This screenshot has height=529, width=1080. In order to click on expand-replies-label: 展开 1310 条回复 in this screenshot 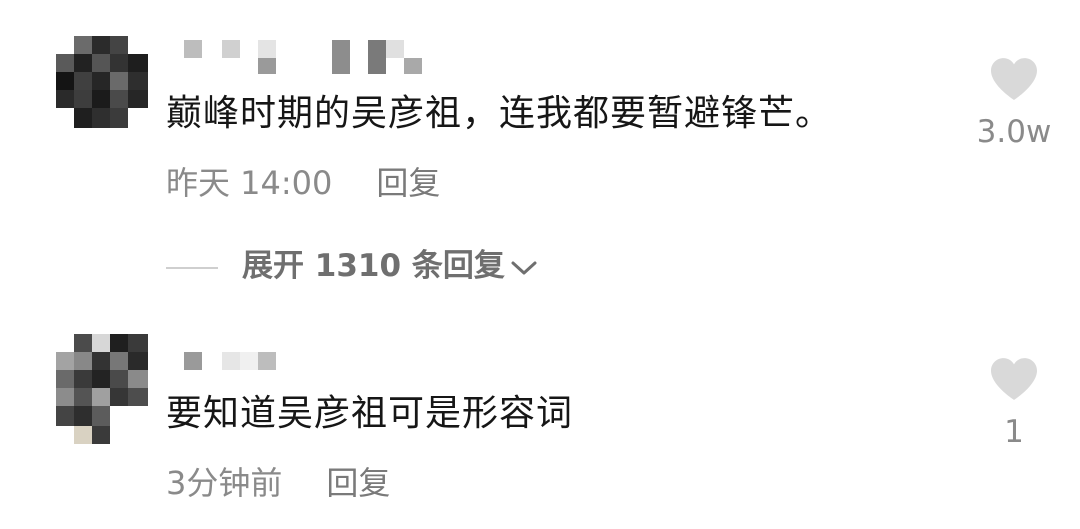, I will do `click(373, 266)`.